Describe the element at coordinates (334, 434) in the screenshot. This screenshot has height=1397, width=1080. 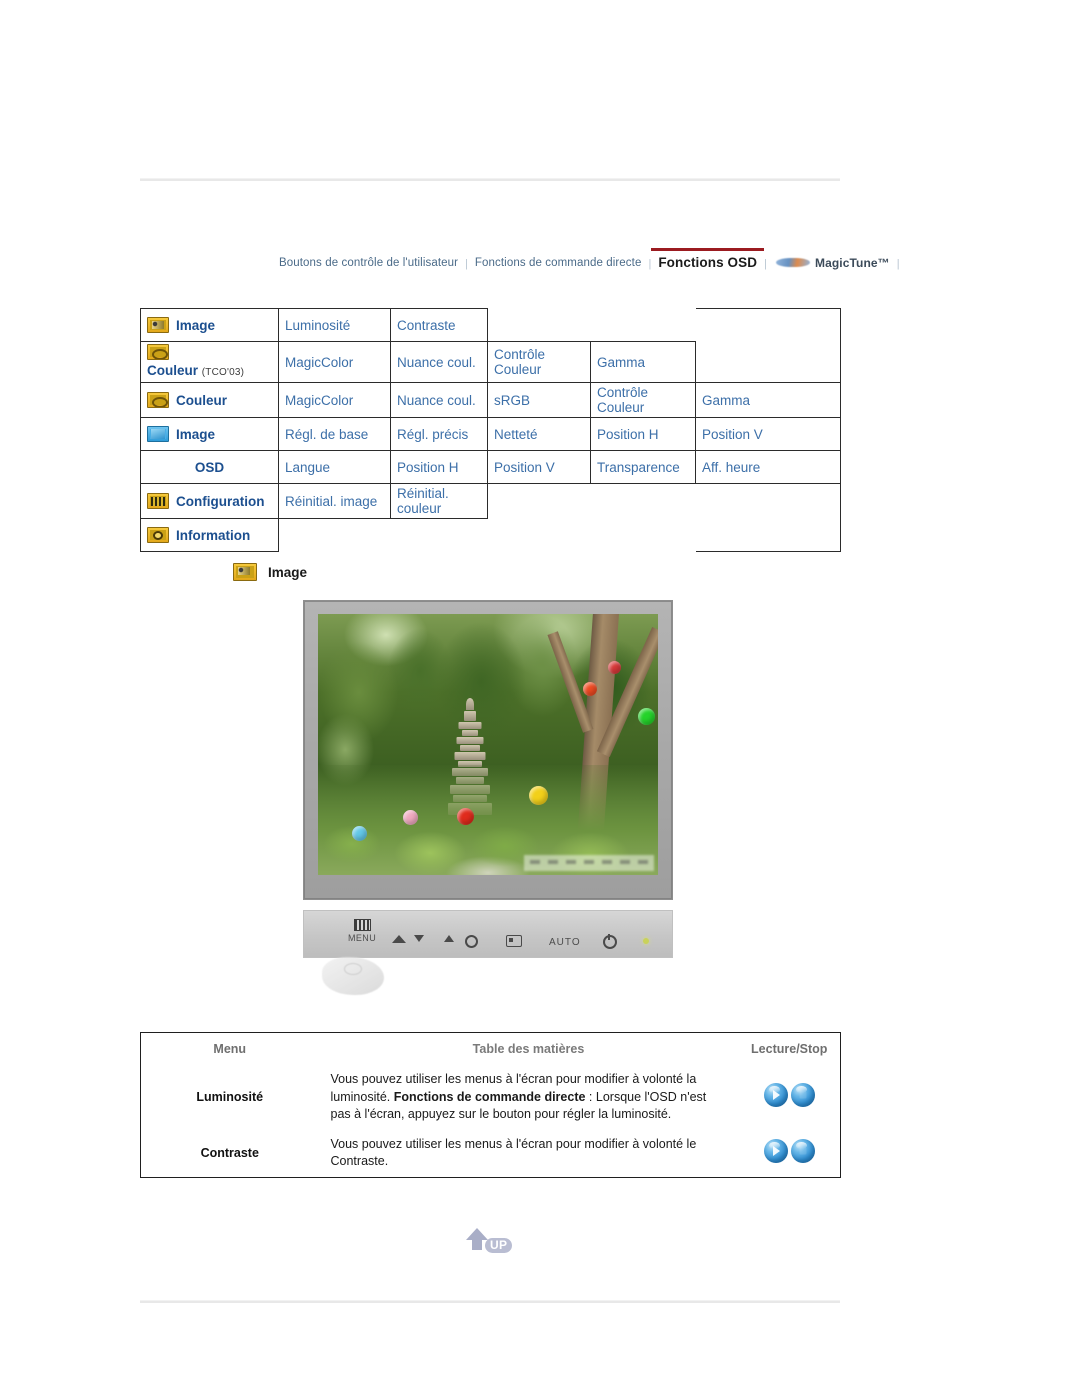
I see `matrix-cell: Régl. de base` at that location.